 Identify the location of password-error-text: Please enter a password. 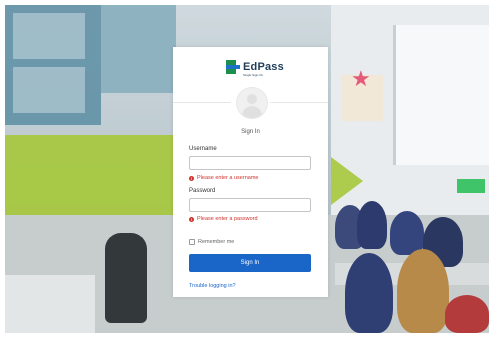
(227, 219).